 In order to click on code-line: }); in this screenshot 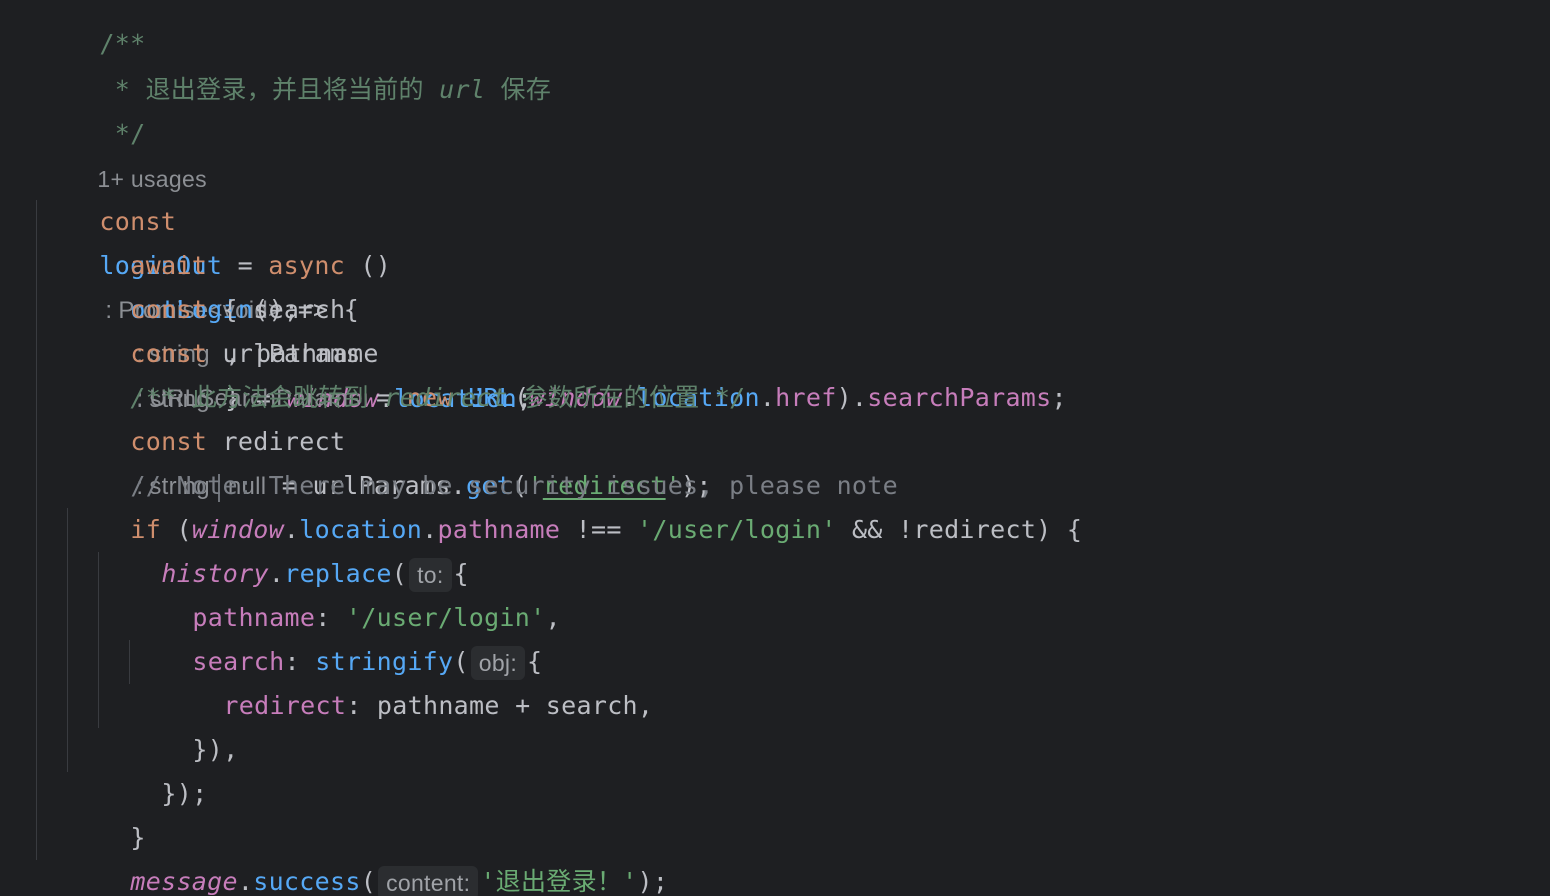, I will do `click(153, 768)`.